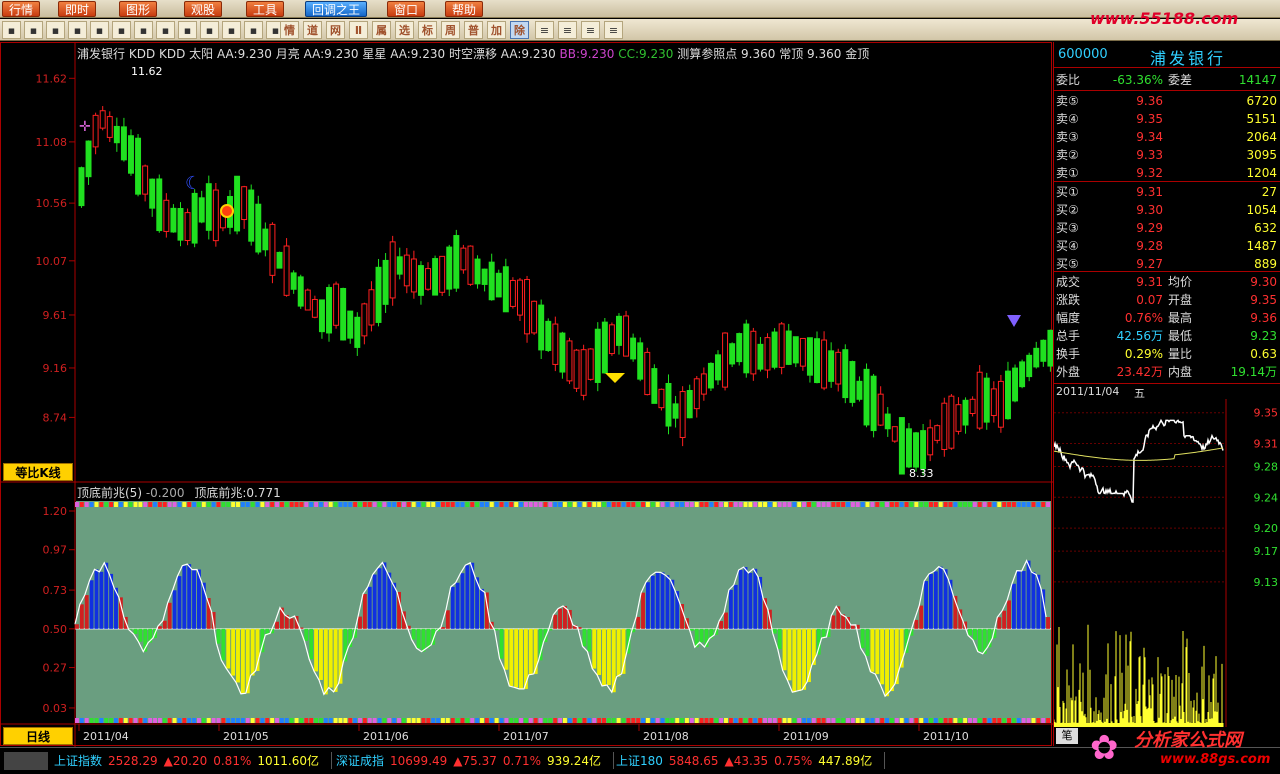  I want to click on toolbar-icon-6: ▪, so click(143, 30).